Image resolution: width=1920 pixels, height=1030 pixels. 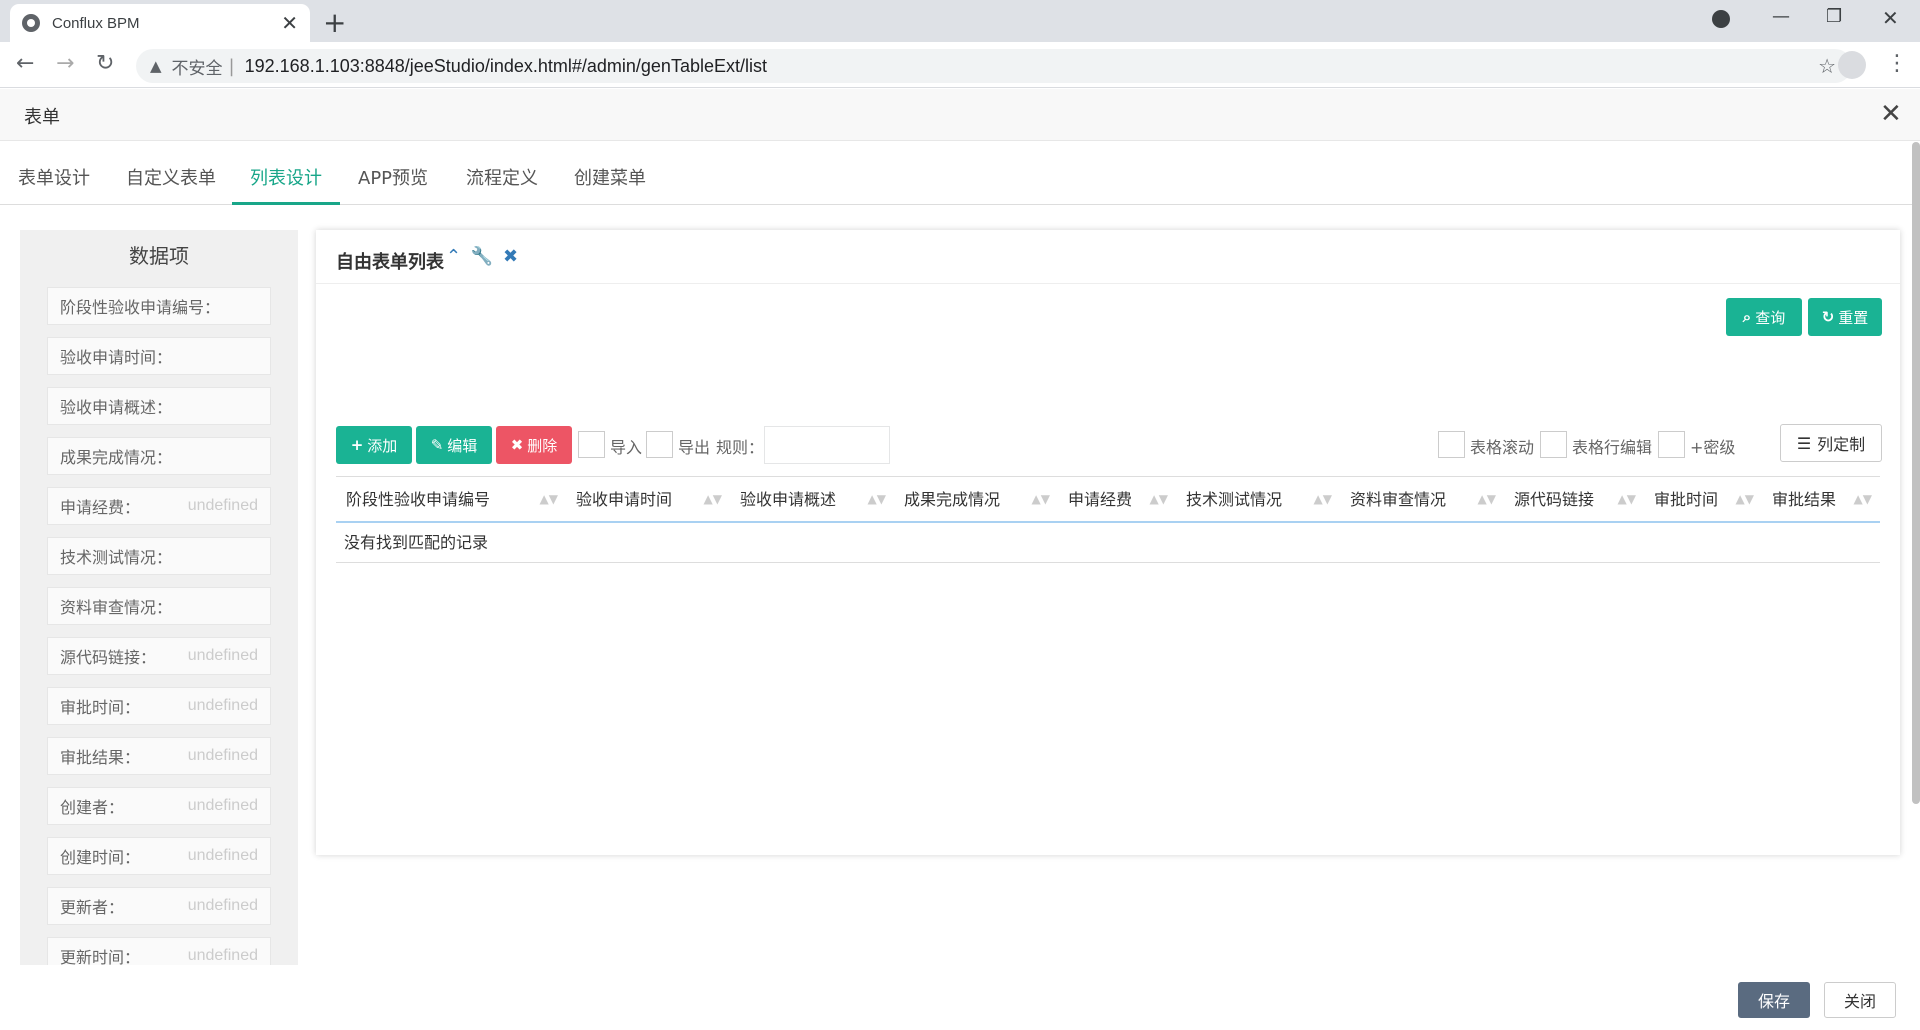 I want to click on browser-tab: Conflux BPM ✕, so click(x=160, y=23).